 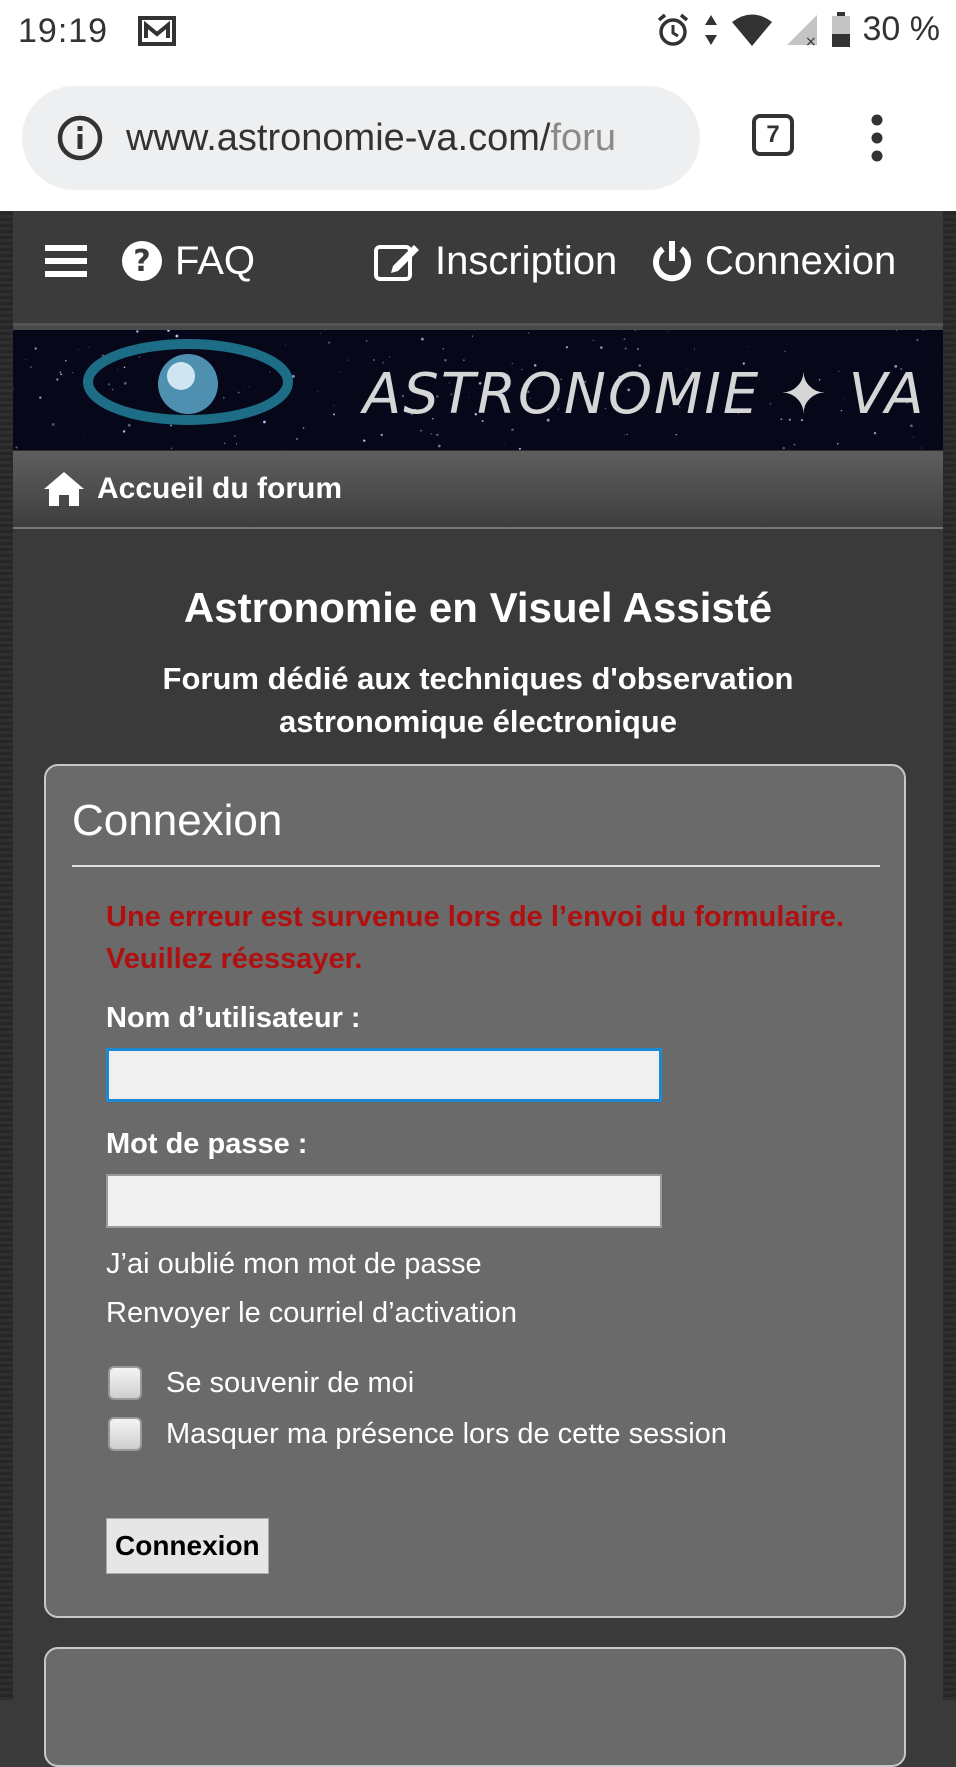 I want to click on address-bar: www.astronomie-va.com/foru, so click(x=361, y=138).